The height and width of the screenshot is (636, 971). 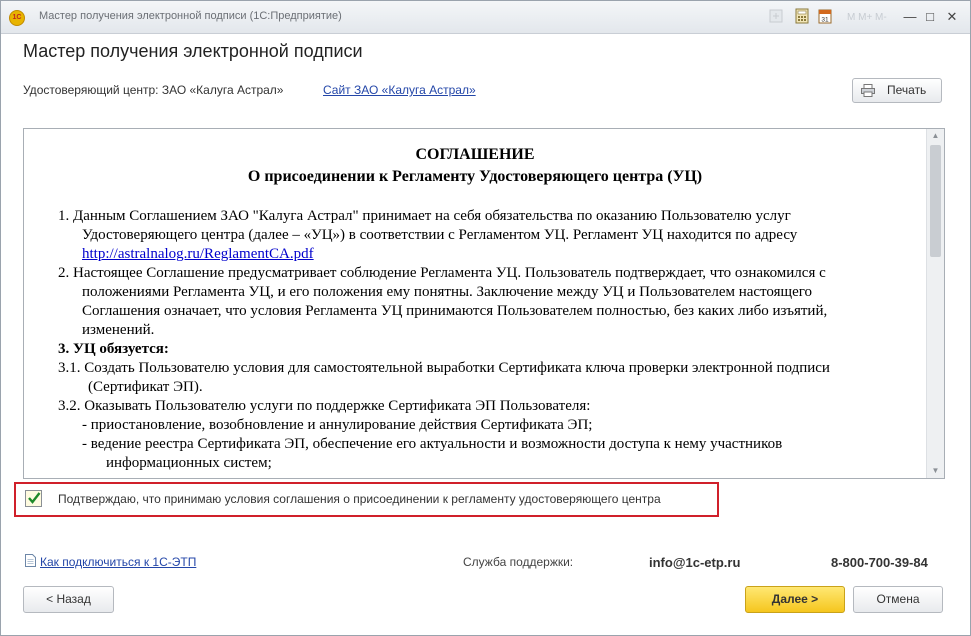 What do you see at coordinates (935, 471) in the screenshot?
I see `scroll-down-arrow-icon: ▼` at bounding box center [935, 471].